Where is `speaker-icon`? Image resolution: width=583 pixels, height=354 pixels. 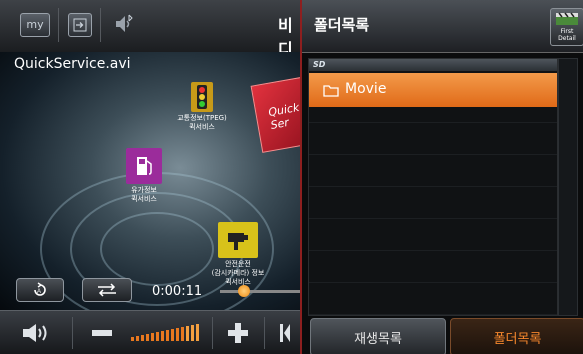
speaker-icon is located at coordinates (35, 333).